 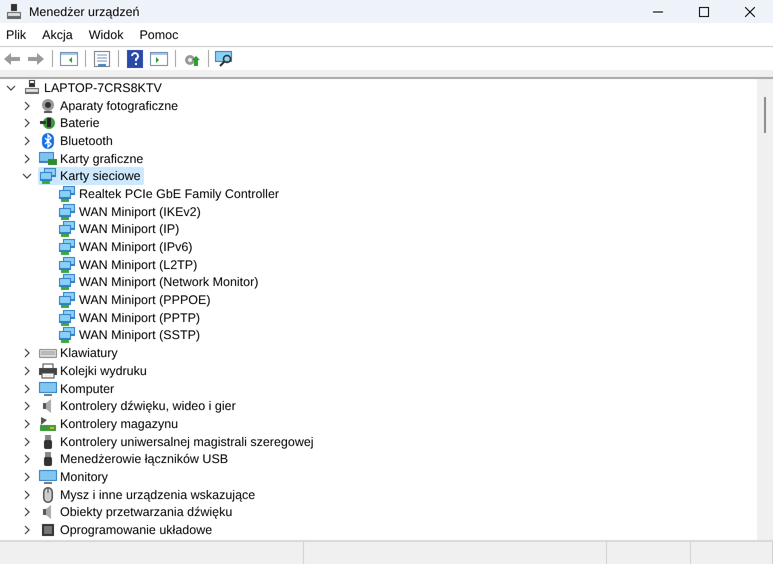 What do you see at coordinates (130, 317) in the screenshot?
I see `tree-item: WAN Miniport (PPTP)` at bounding box center [130, 317].